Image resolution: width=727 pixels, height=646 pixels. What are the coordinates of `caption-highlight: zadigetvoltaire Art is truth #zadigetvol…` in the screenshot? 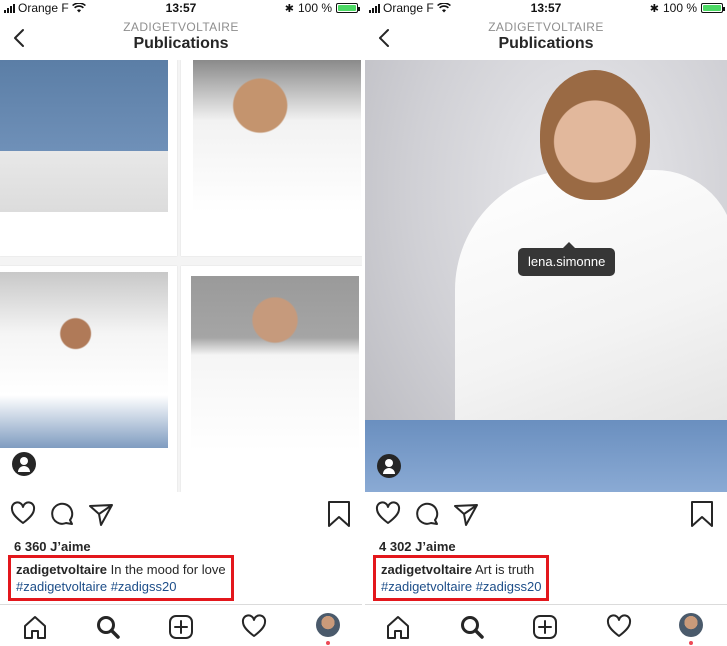 It's located at (461, 578).